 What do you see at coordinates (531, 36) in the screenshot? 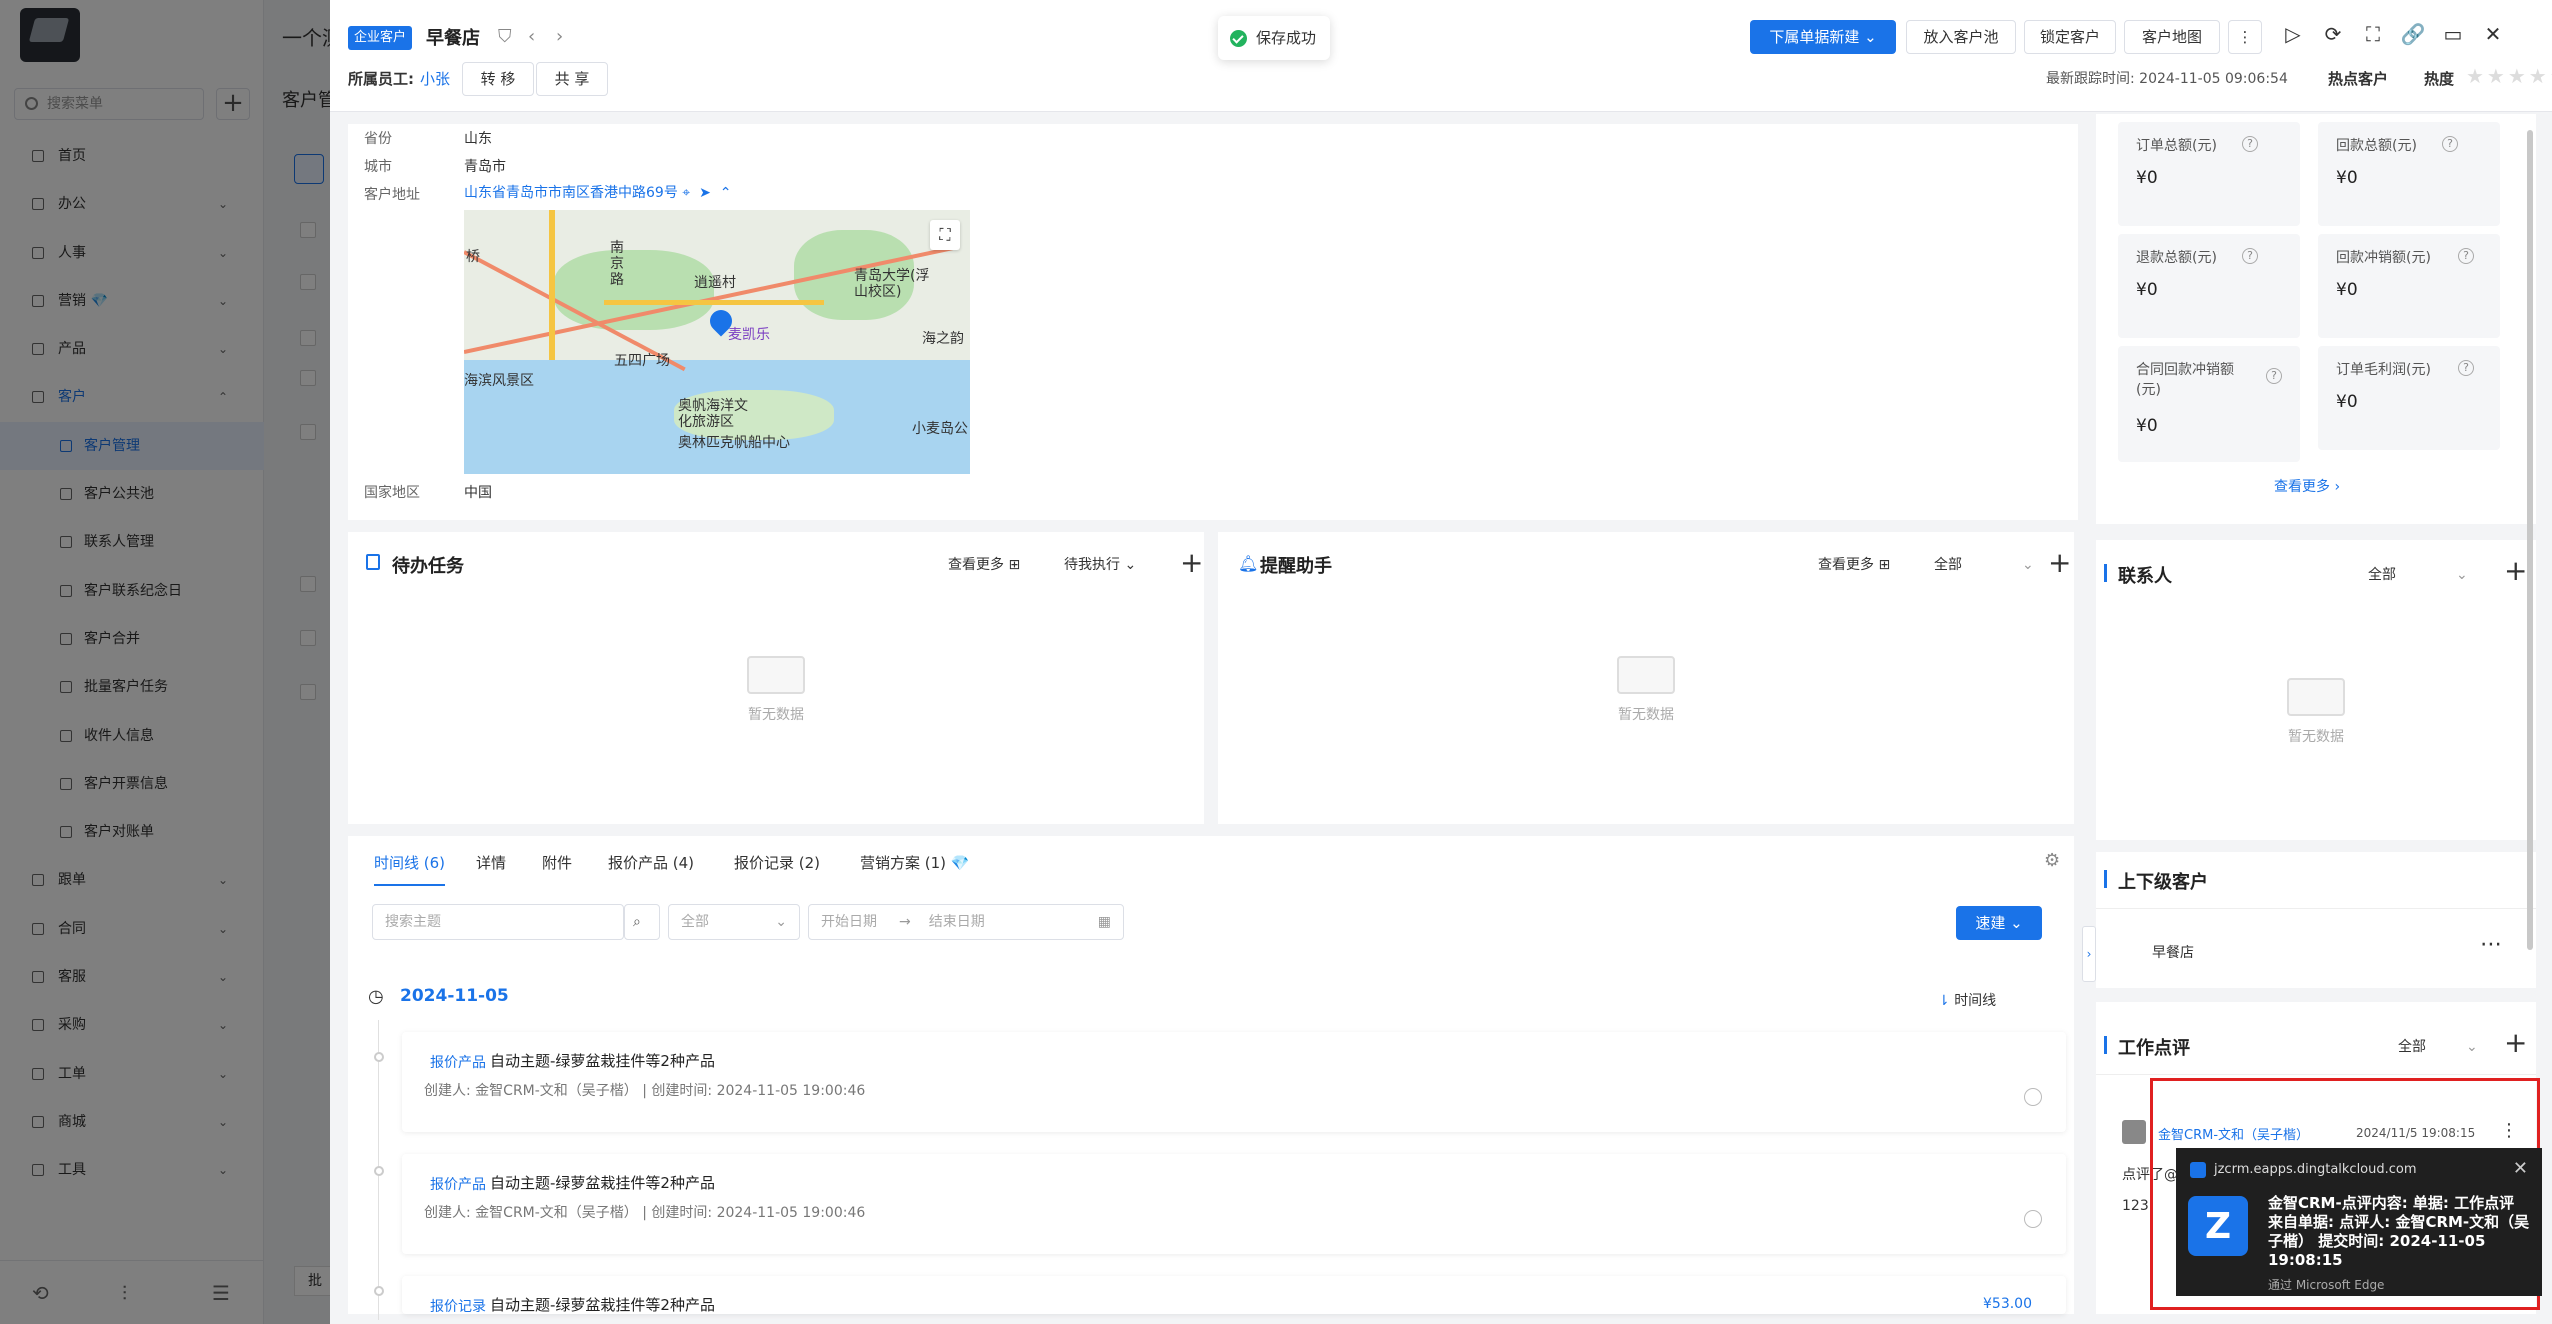
I see `prev-icon: ‹` at bounding box center [531, 36].